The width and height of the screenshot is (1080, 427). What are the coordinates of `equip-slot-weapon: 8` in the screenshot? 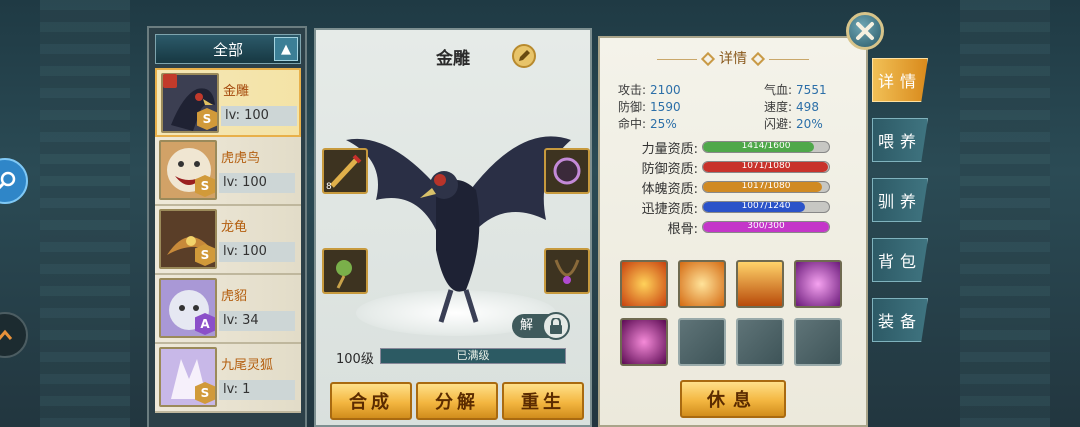 It's located at (345, 171).